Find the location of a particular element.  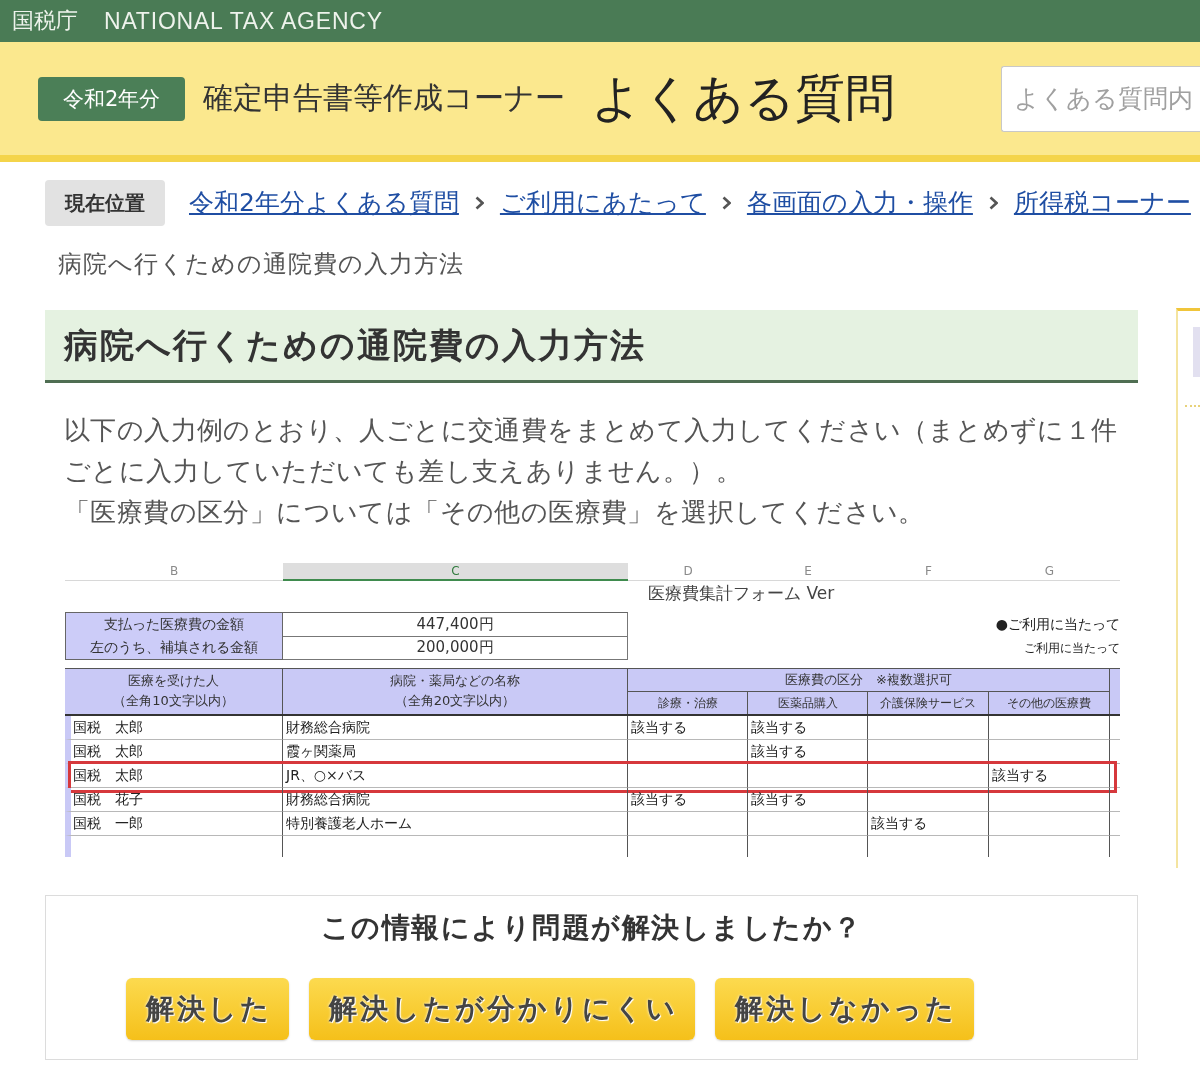

feedback-button: 解決しなかった is located at coordinates (844, 1009).